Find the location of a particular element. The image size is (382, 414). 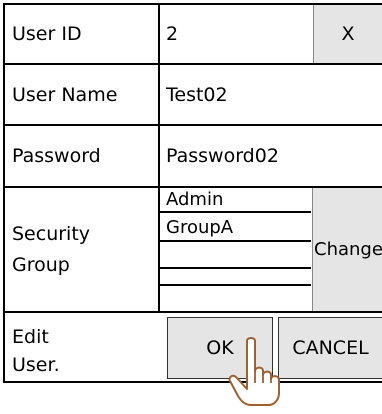

security-group-label-line2: Group is located at coordinates (41, 265).